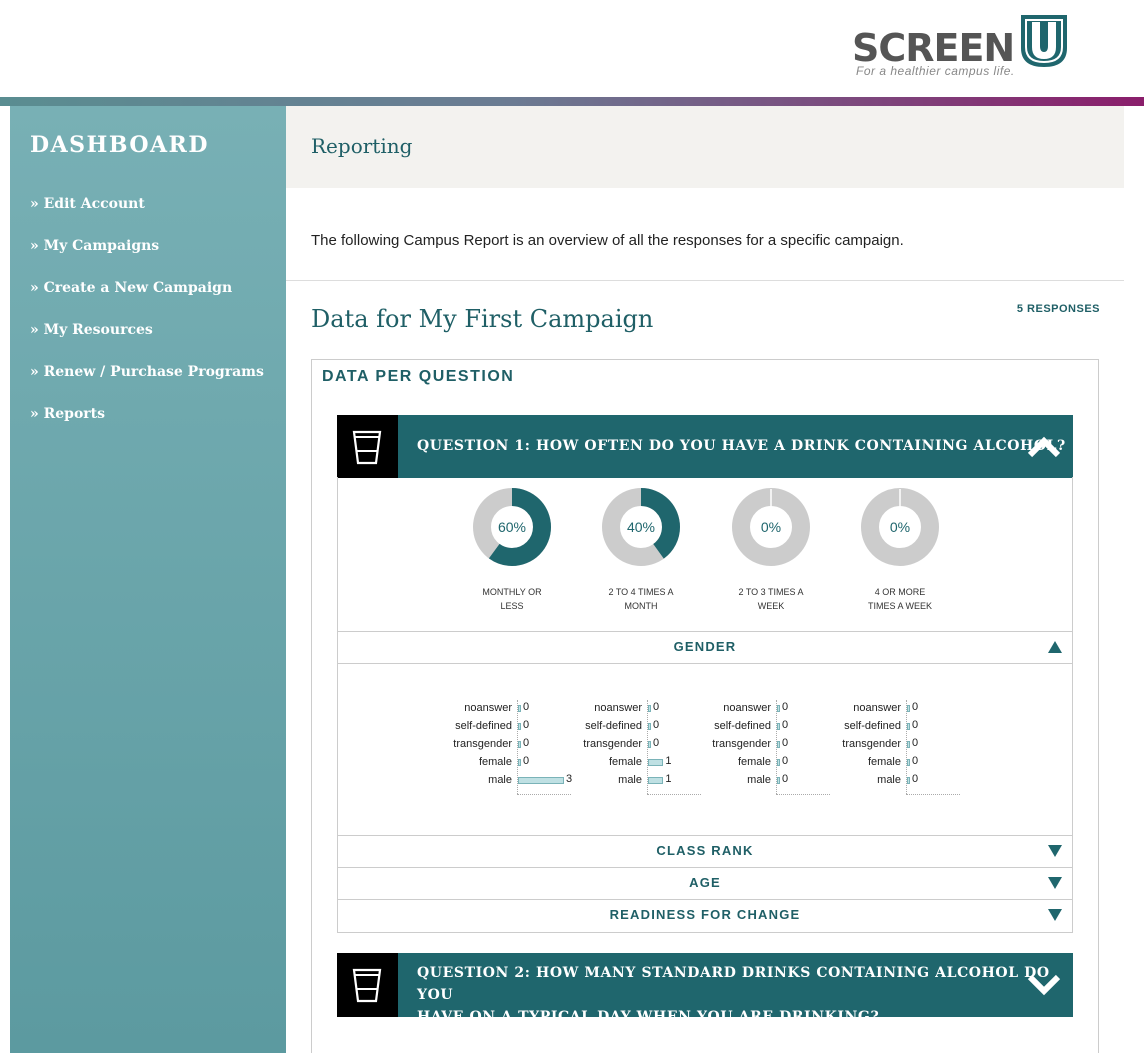 The image size is (1144, 1053). Describe the element at coordinates (962, 46) in the screenshot. I see `screenu-logo: SCREEN U For a healthier campus life.` at that location.